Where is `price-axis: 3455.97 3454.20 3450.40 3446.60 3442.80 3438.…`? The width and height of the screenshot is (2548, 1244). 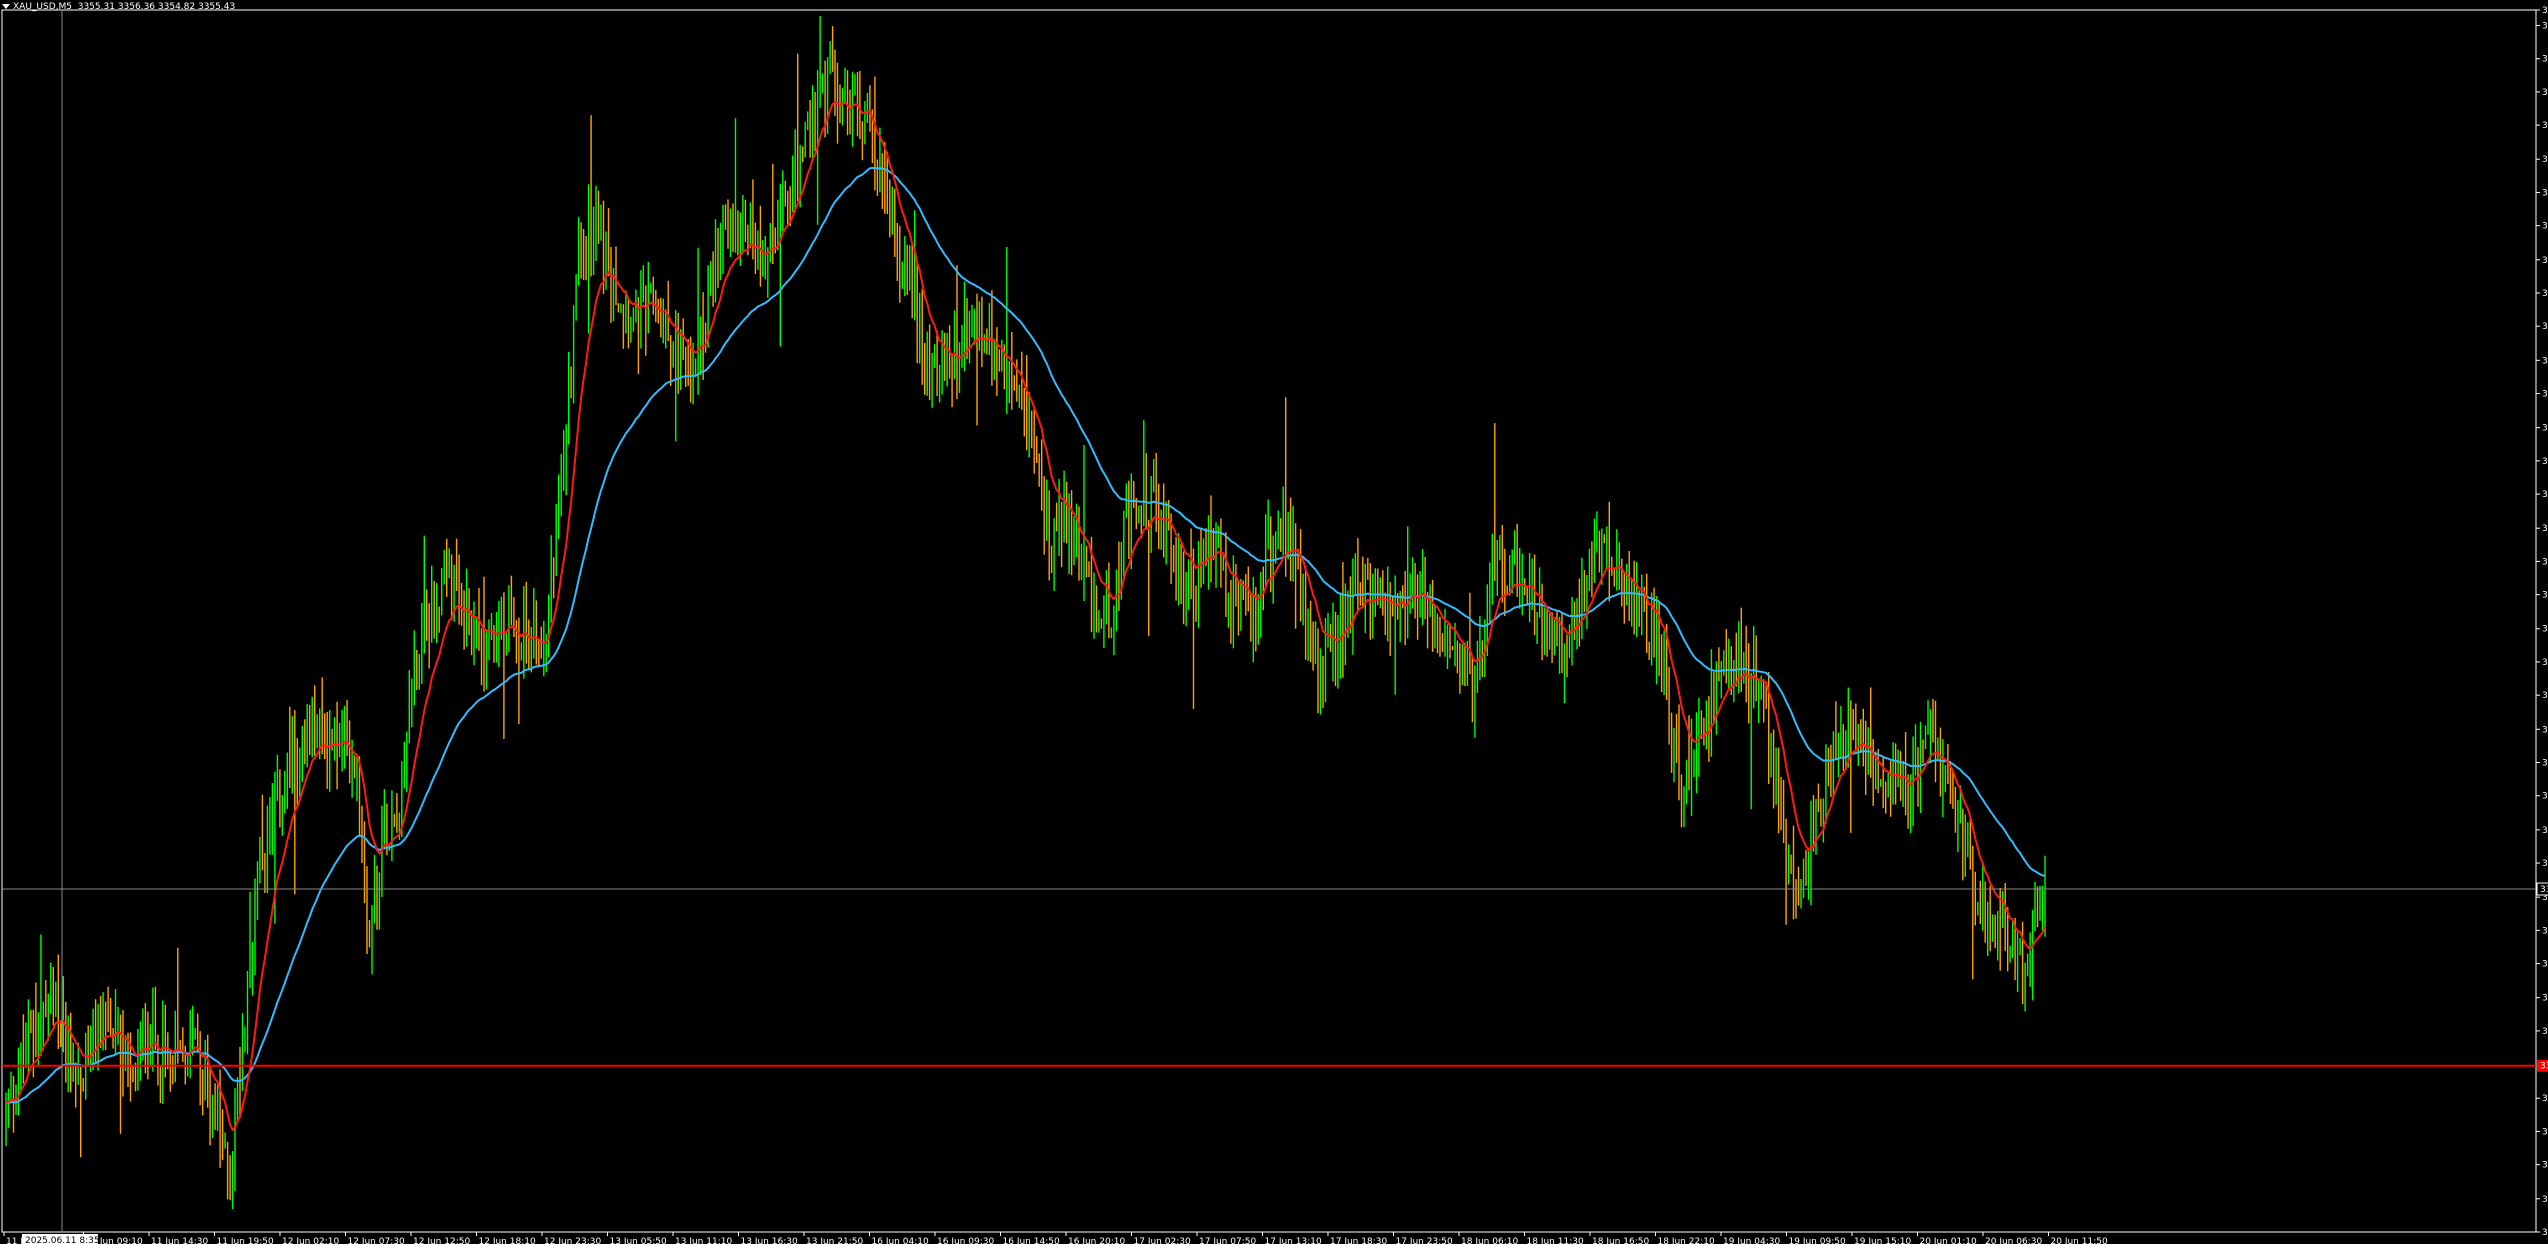
price-axis: 3455.97 3454.20 3450.40 3446.60 3442.80 3438.… is located at coordinates (2542, 622).